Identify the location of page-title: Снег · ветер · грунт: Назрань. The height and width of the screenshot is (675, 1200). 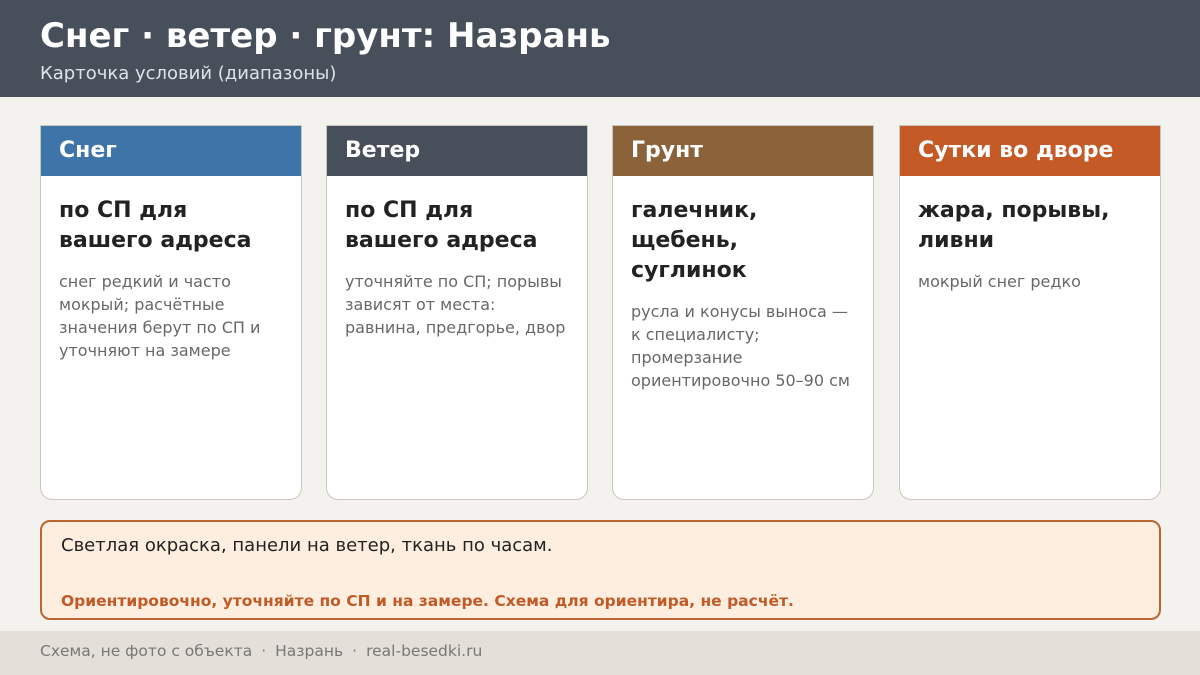
(325, 36).